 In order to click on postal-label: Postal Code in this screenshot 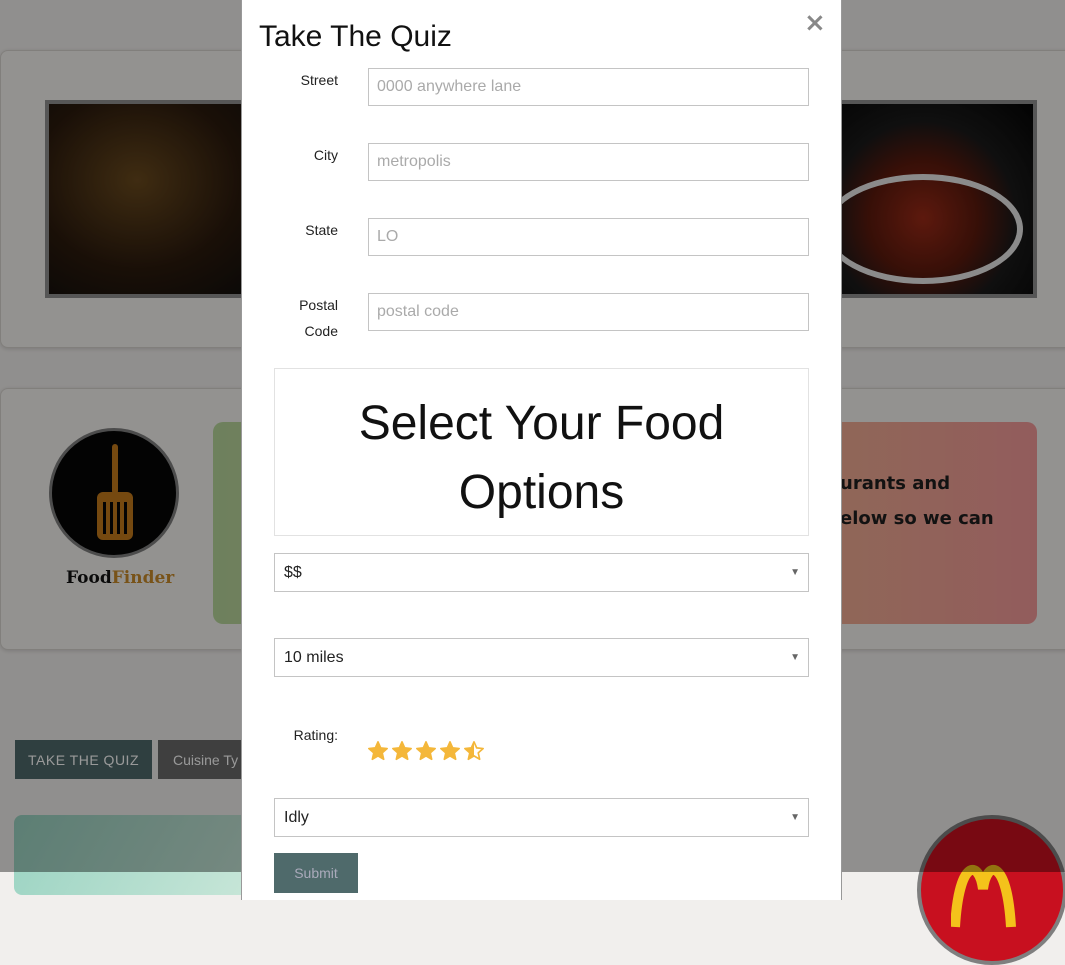, I will do `click(308, 318)`.